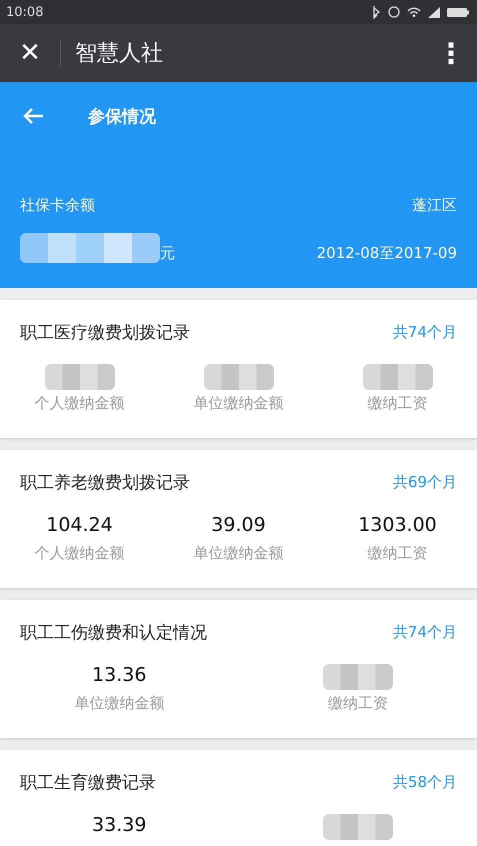  I want to click on period-range: 2012-08至2017-09, so click(386, 253).